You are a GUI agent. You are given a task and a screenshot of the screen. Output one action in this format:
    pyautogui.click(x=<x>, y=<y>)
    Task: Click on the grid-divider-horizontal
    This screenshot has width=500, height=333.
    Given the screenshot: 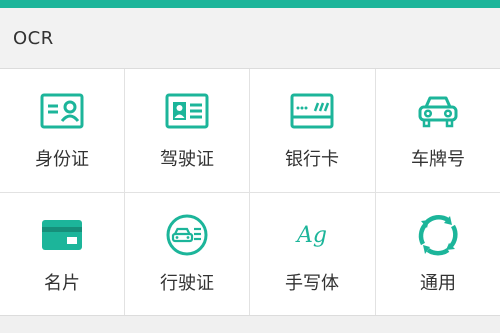 What is the action you would take?
    pyautogui.click(x=250, y=192)
    